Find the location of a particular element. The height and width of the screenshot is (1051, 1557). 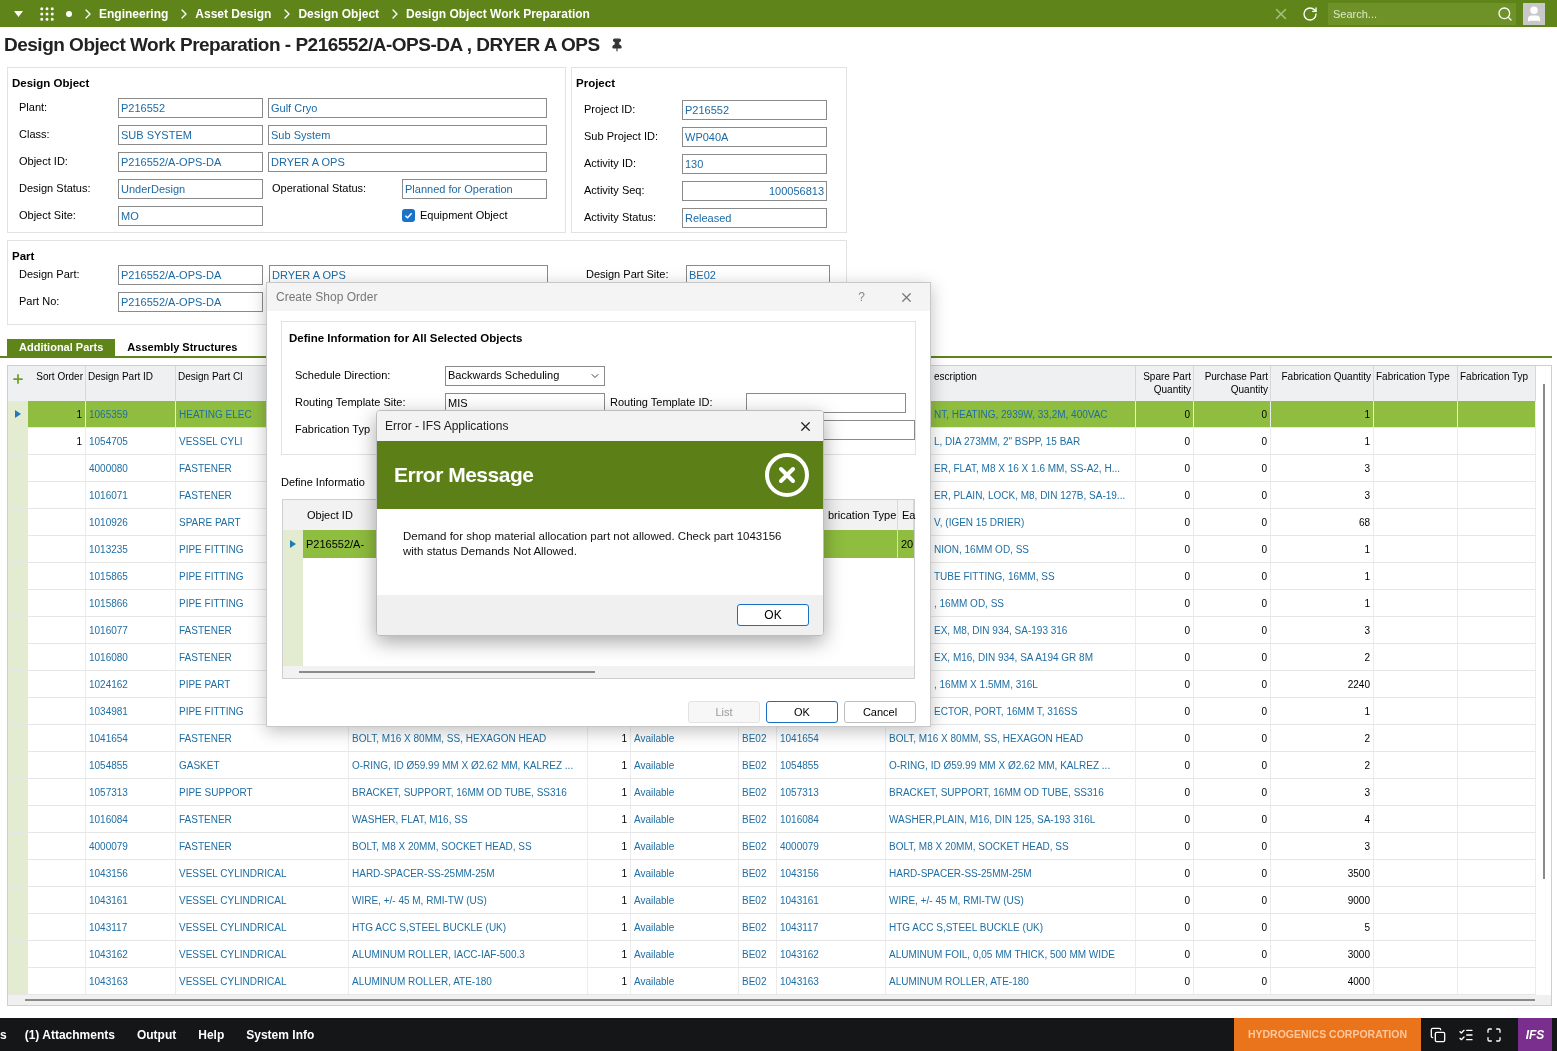

table-cell-text: 1043161 is located at coordinates (108, 900).